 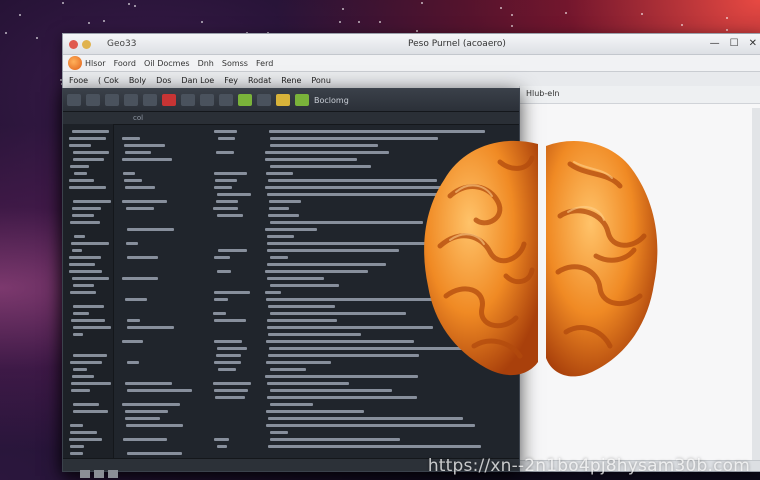 What do you see at coordinates (264, 63) in the screenshot?
I see `menu-item: Ferd` at bounding box center [264, 63].